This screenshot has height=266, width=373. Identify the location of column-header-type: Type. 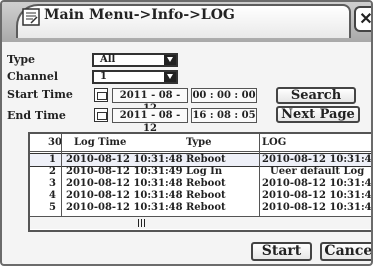
(199, 142).